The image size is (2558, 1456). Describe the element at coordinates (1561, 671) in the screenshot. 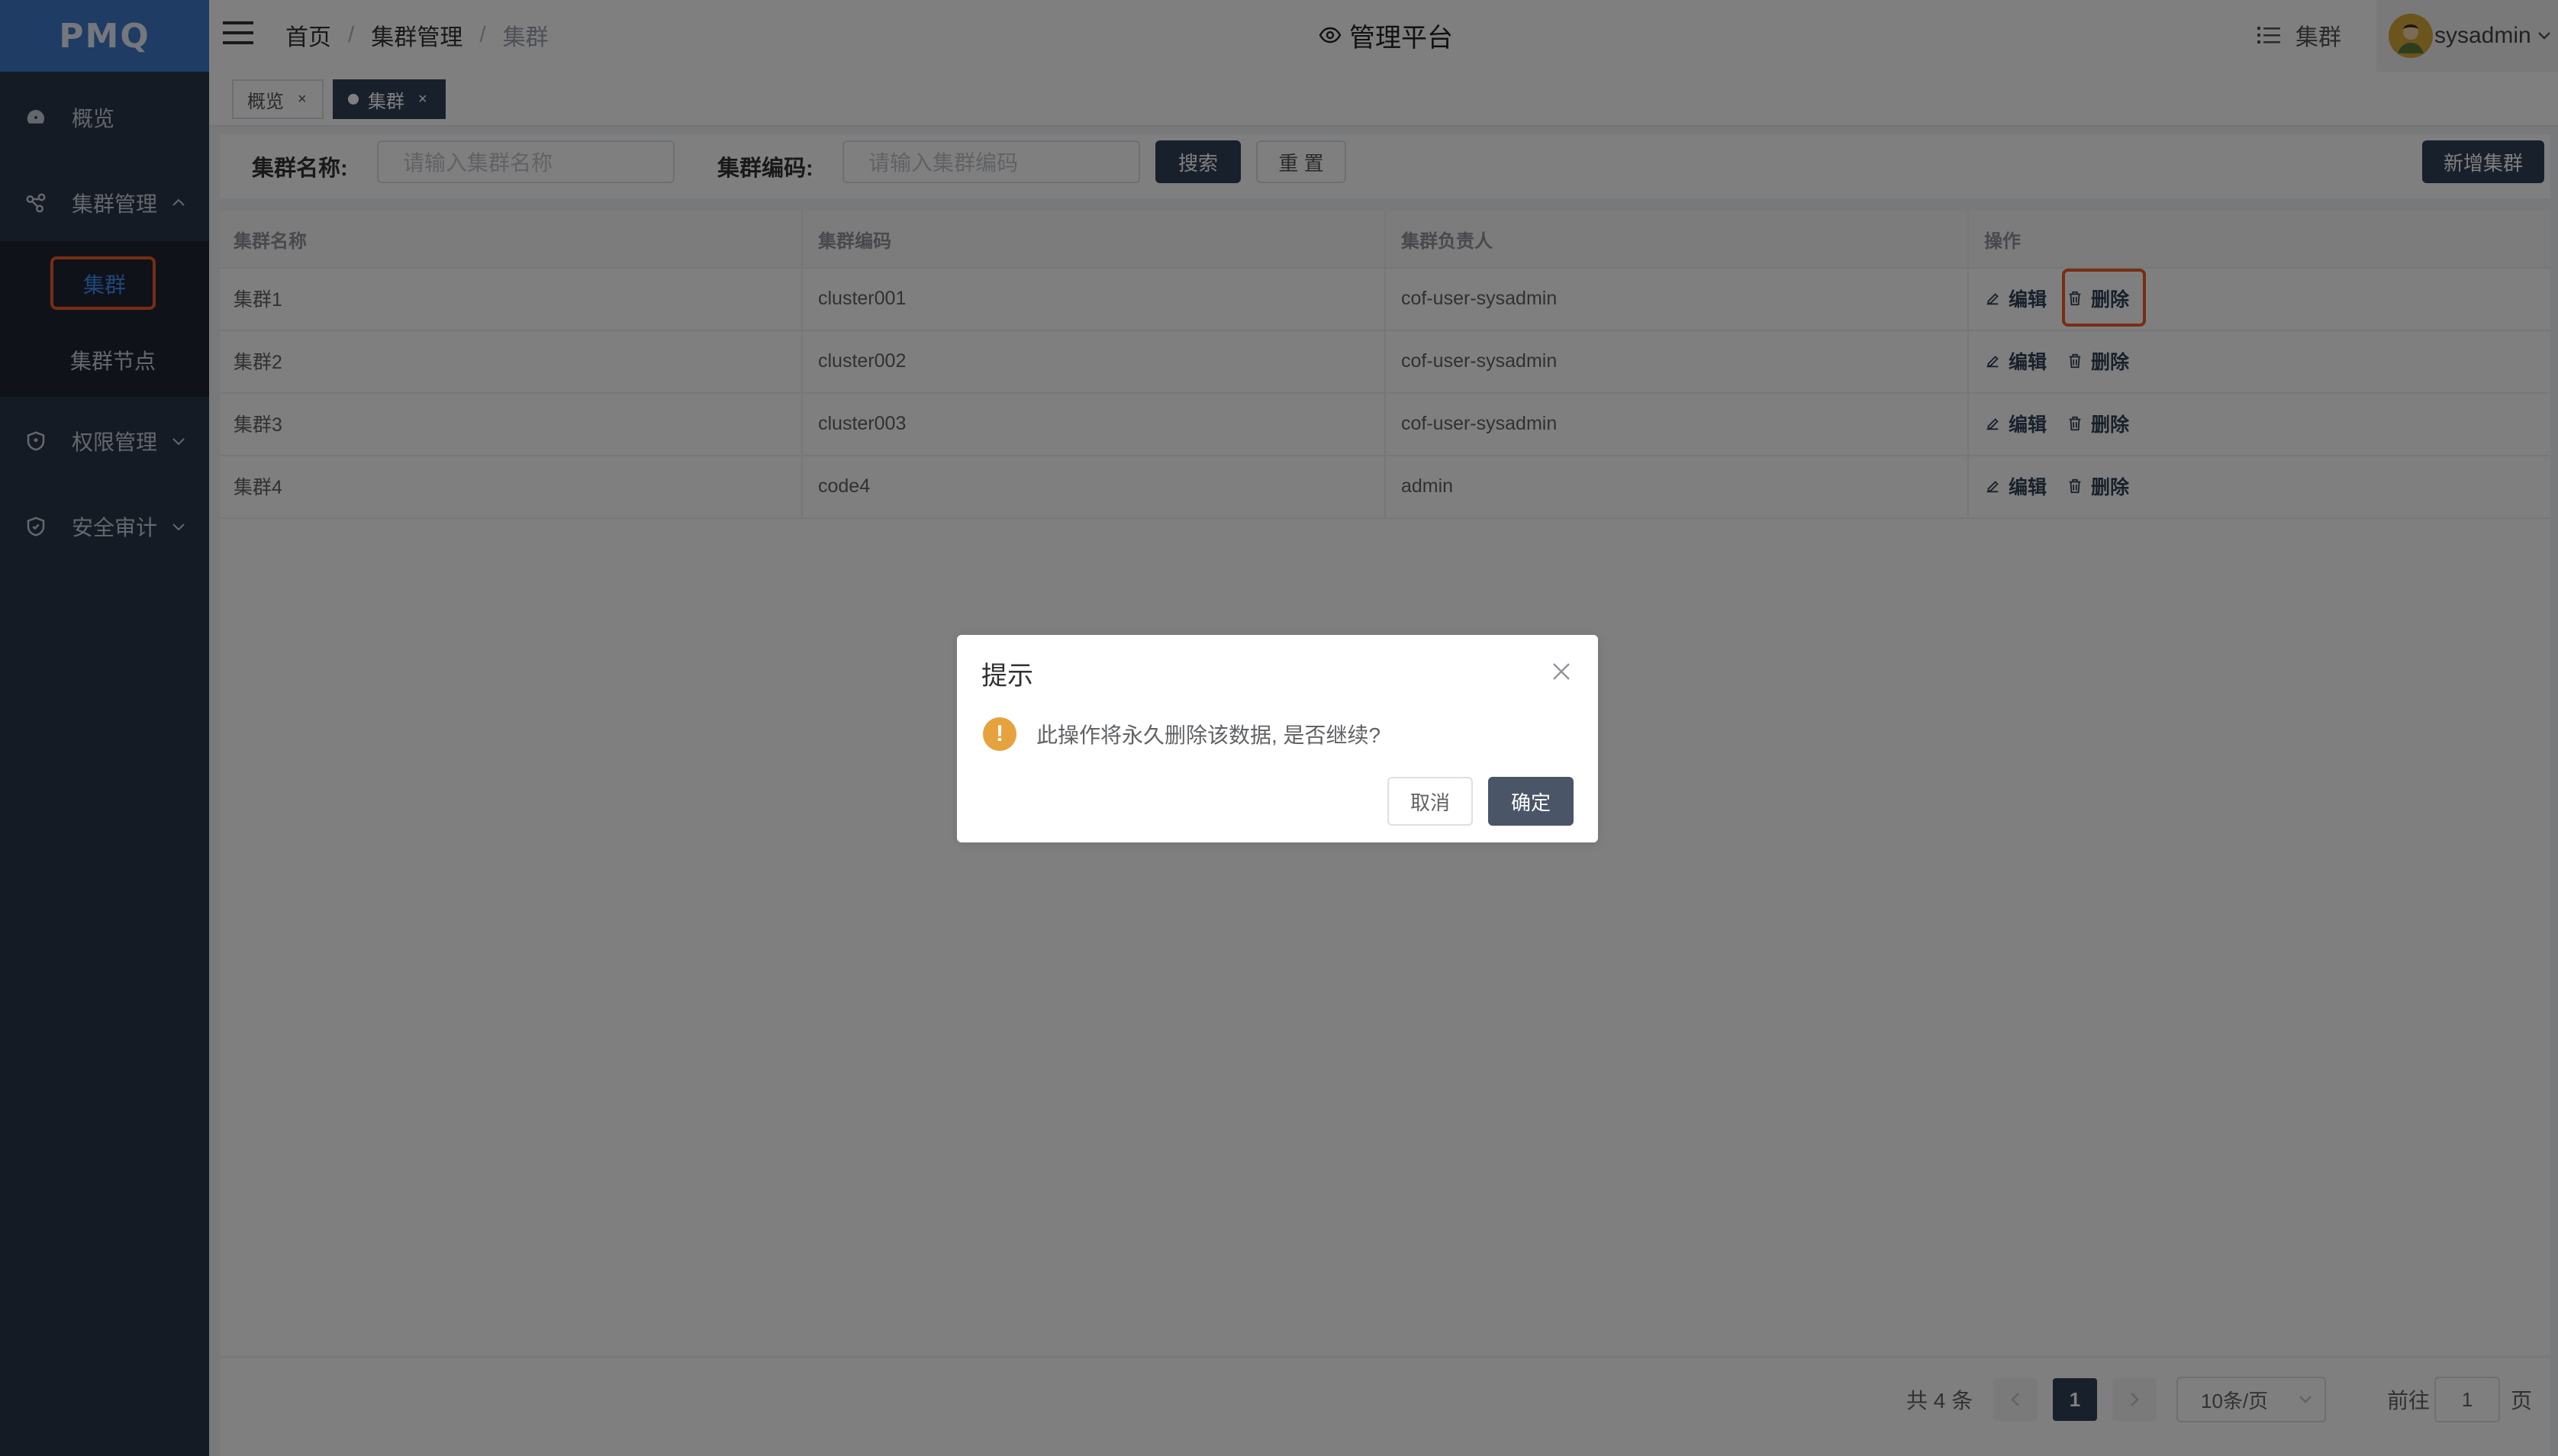

I see `close-icon` at that location.